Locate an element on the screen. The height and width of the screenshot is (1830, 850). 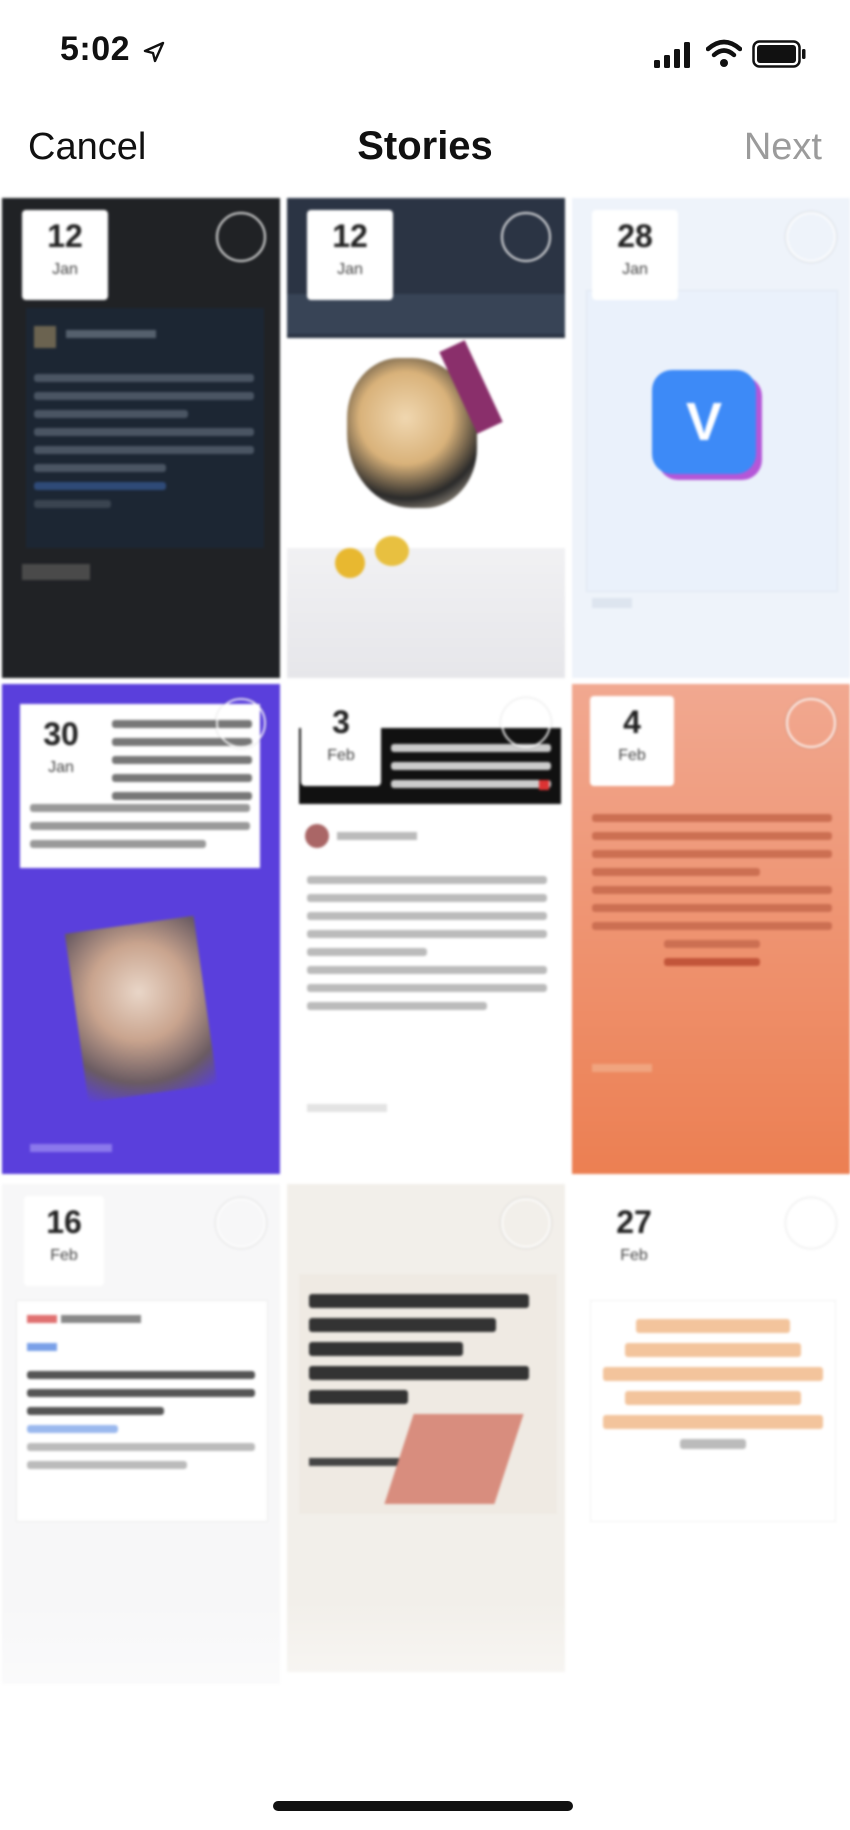
story-tile: V 28 Jan is located at coordinates (711, 438).